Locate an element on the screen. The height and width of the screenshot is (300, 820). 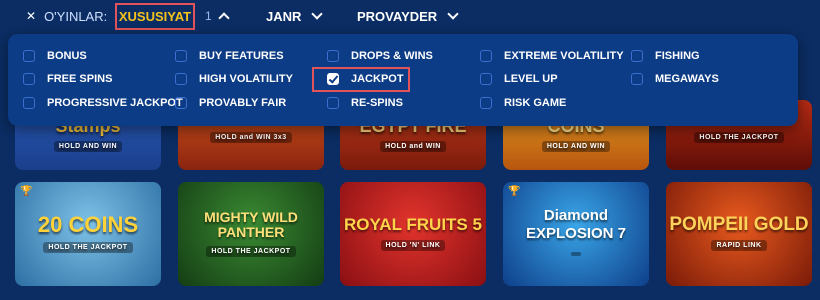
feature-label: PROGRESSIVE JACKPOT is located at coordinates (115, 103).